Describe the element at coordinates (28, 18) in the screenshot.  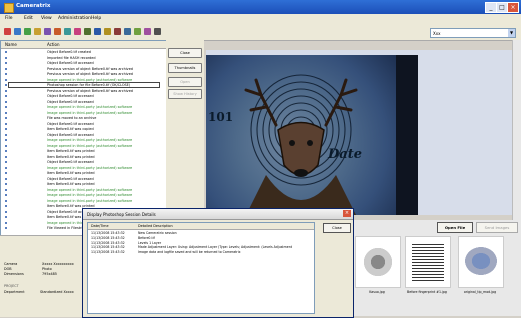
I see `menu-edit: Edit` at that location.